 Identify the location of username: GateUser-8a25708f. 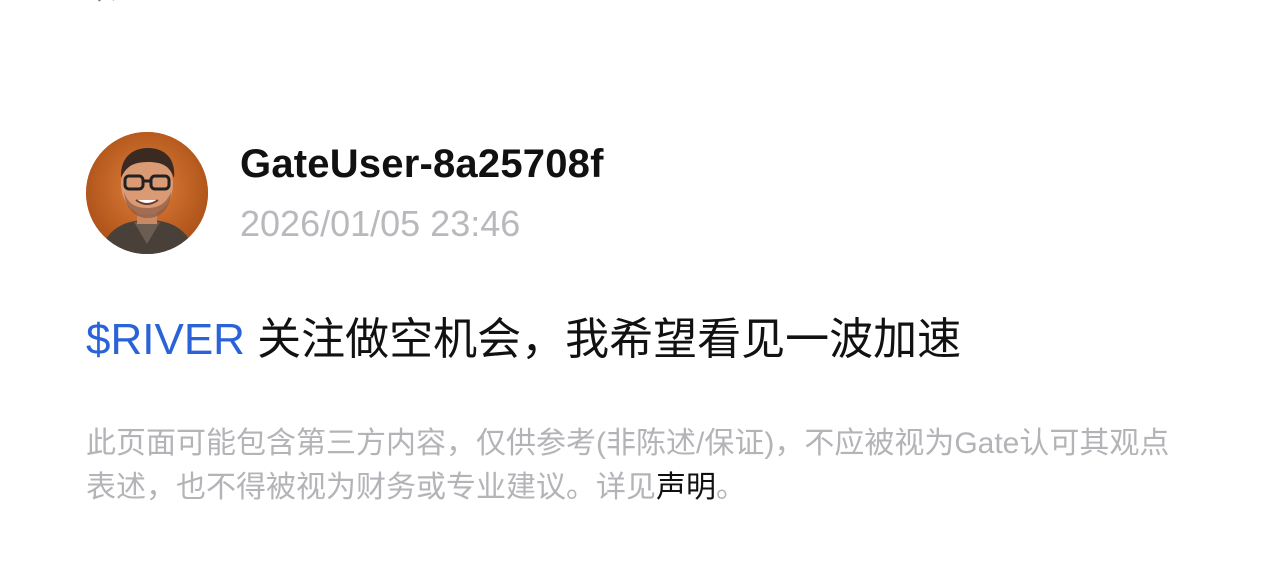
(422, 164).